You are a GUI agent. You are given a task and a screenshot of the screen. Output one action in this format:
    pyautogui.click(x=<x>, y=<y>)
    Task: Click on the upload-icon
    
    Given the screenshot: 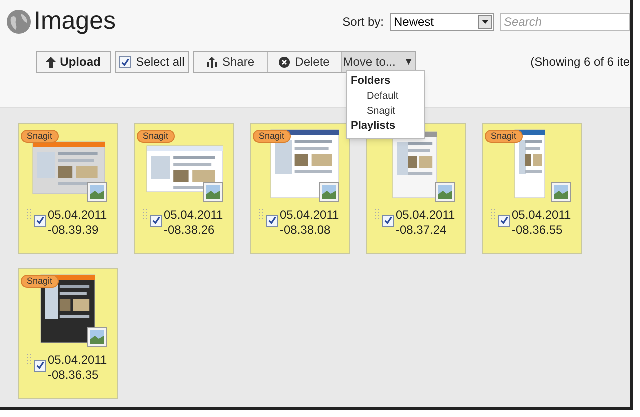 What is the action you would take?
    pyautogui.click(x=51, y=62)
    